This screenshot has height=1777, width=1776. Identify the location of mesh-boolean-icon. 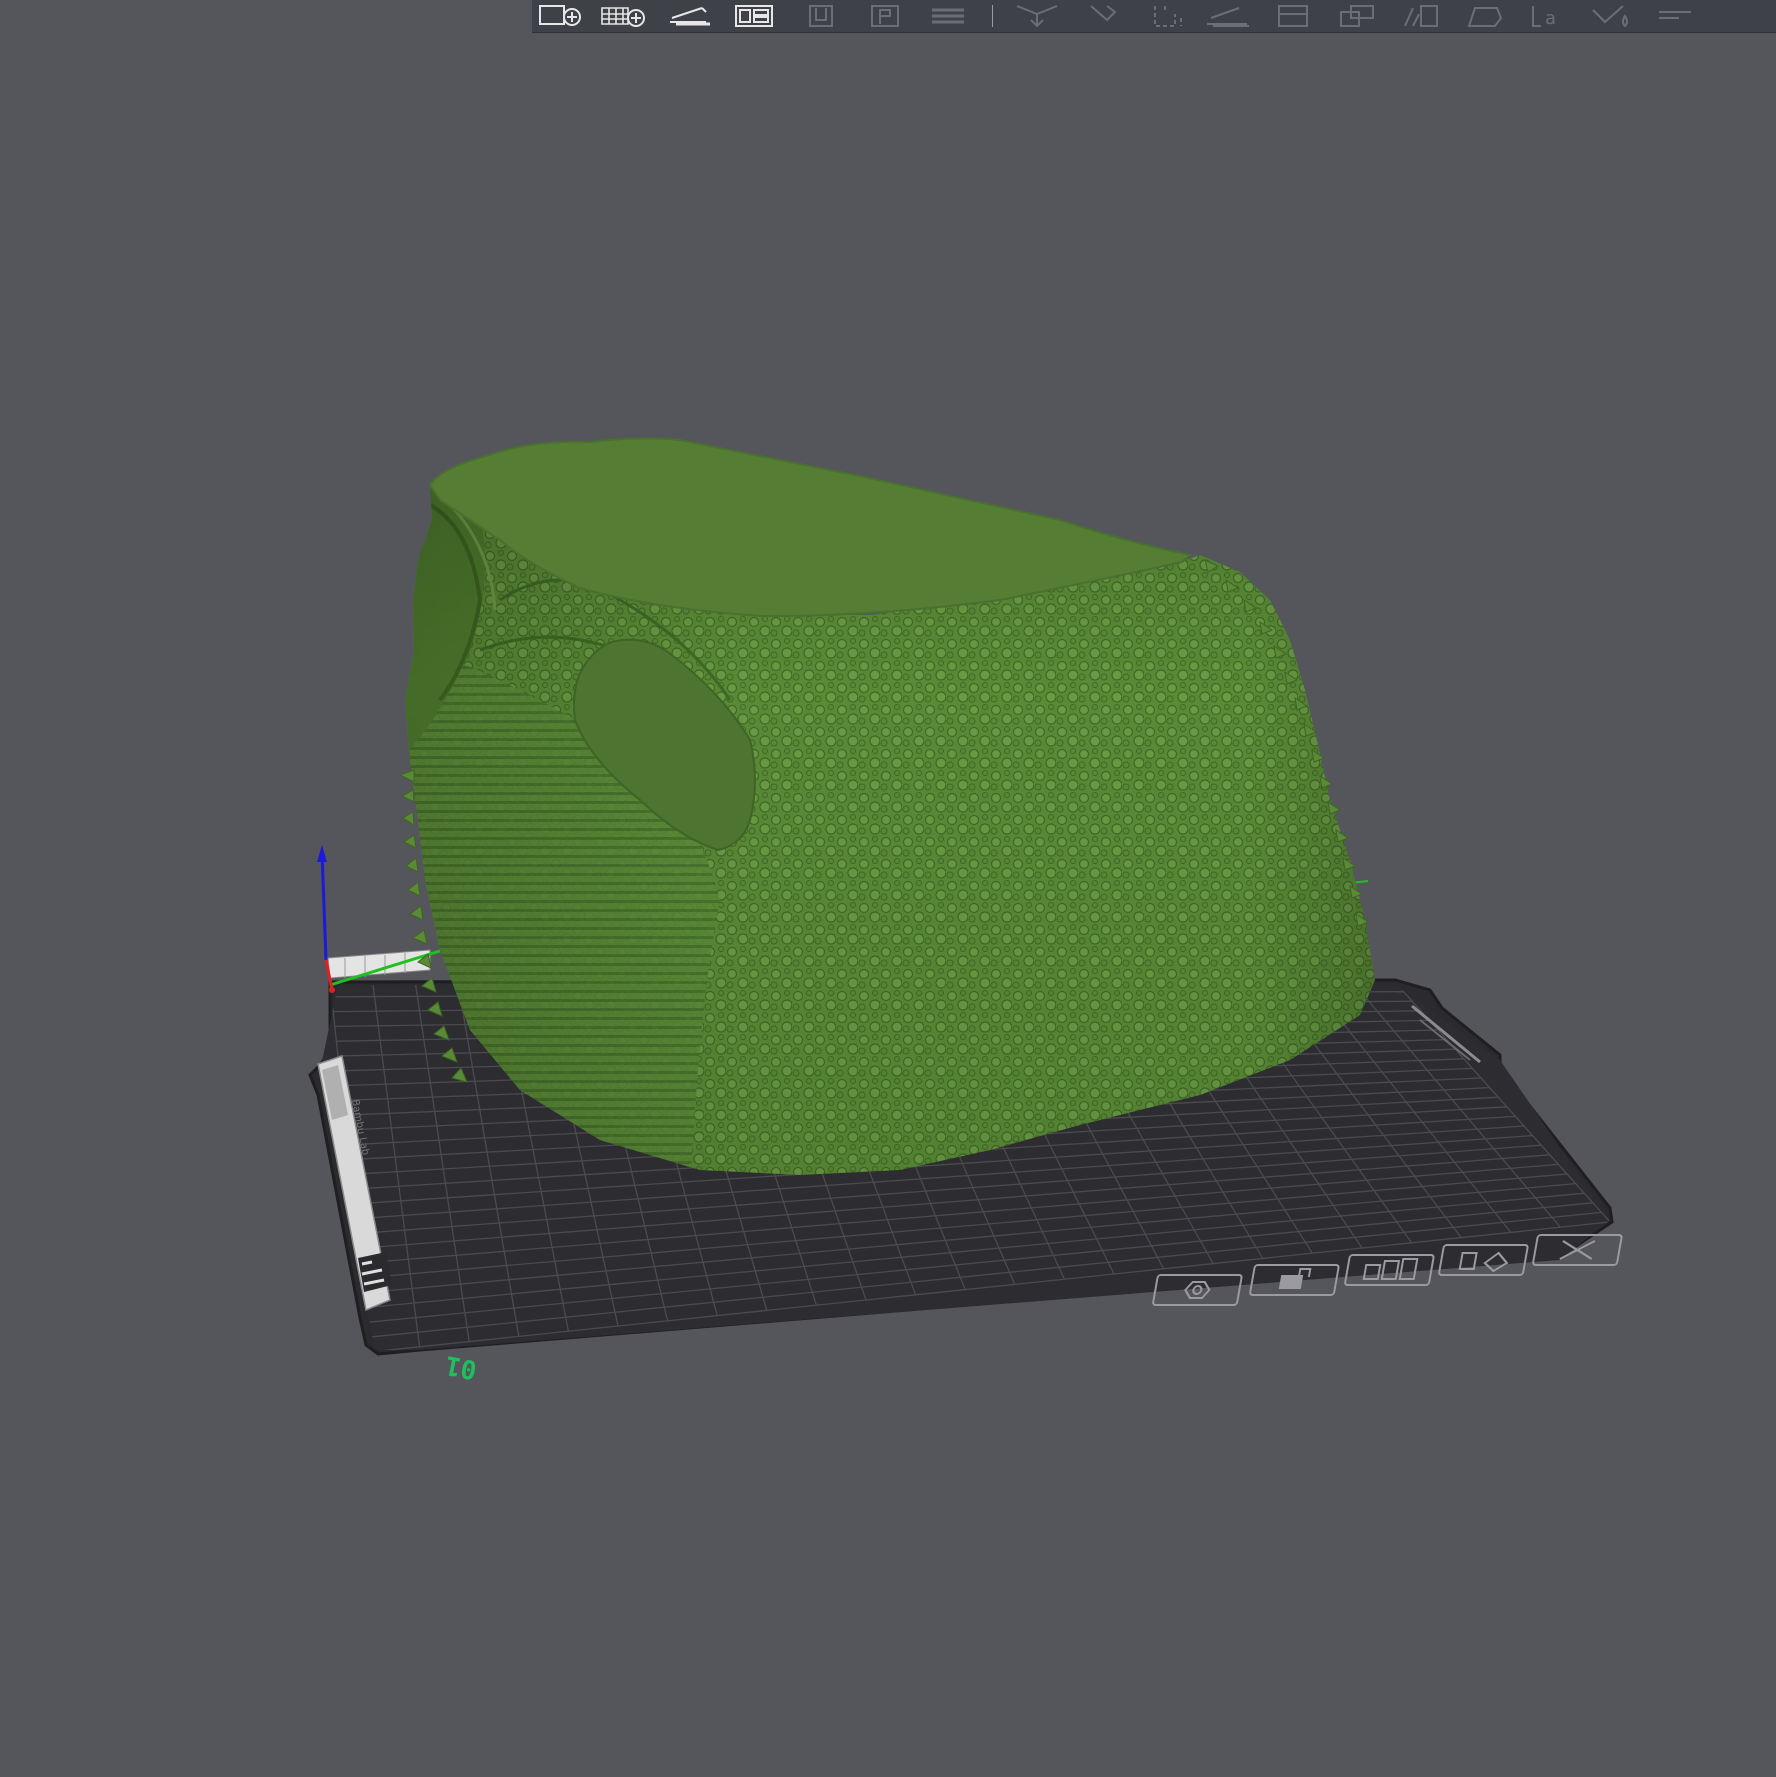
(1357, 16).